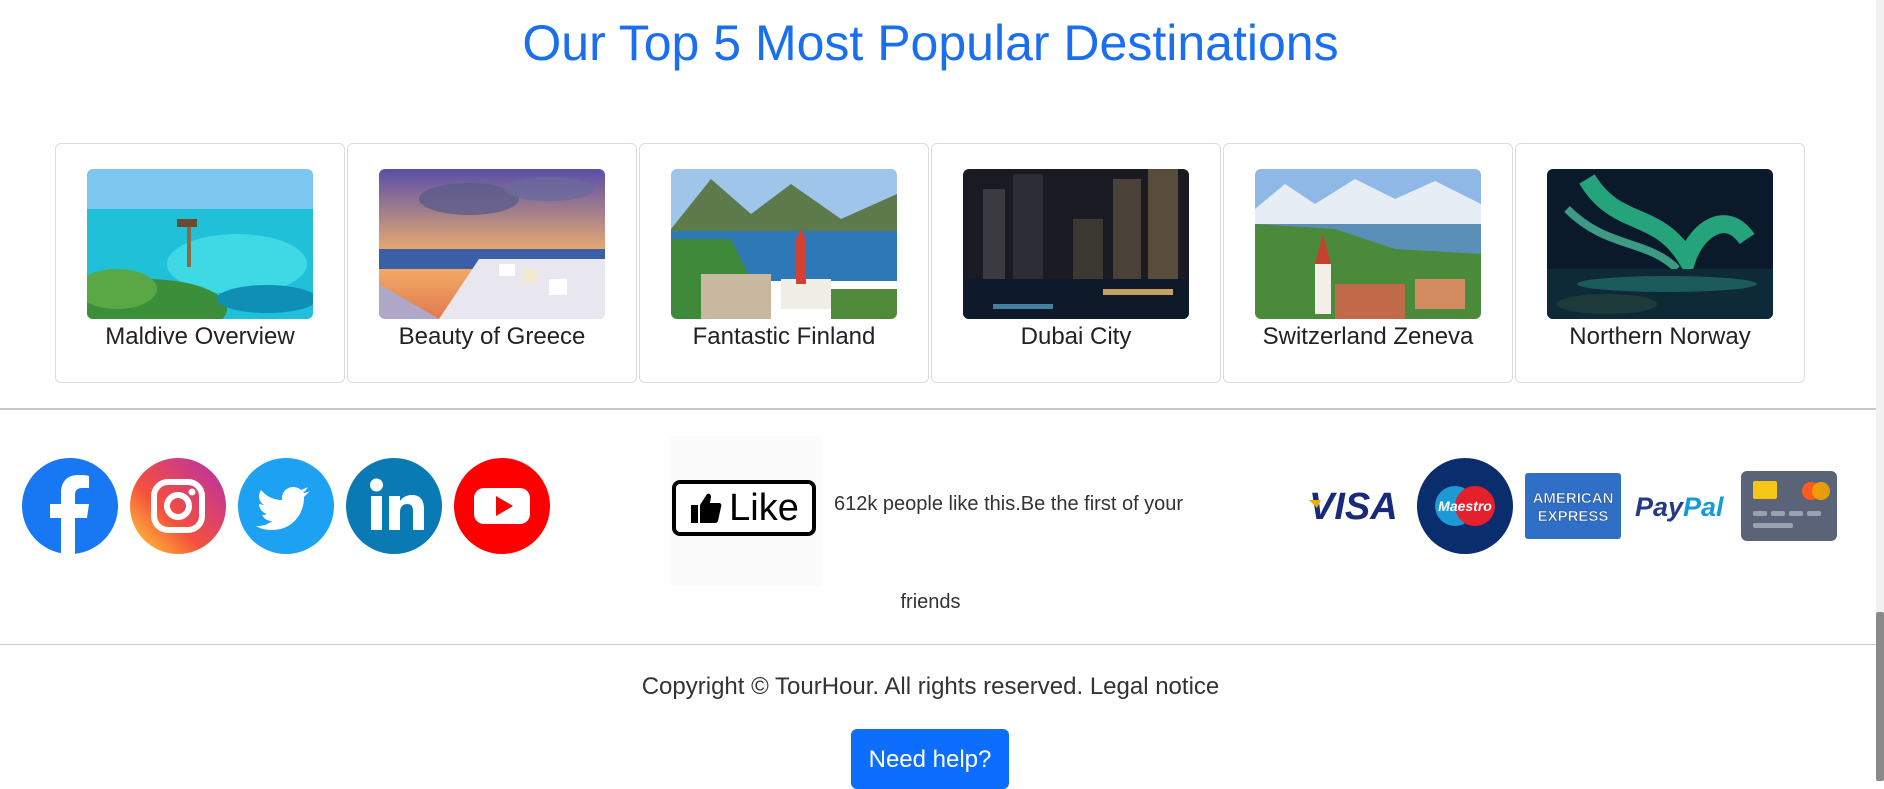 Image resolution: width=1884 pixels, height=789 pixels. What do you see at coordinates (1076, 244) in the screenshot?
I see `dubai-image` at bounding box center [1076, 244].